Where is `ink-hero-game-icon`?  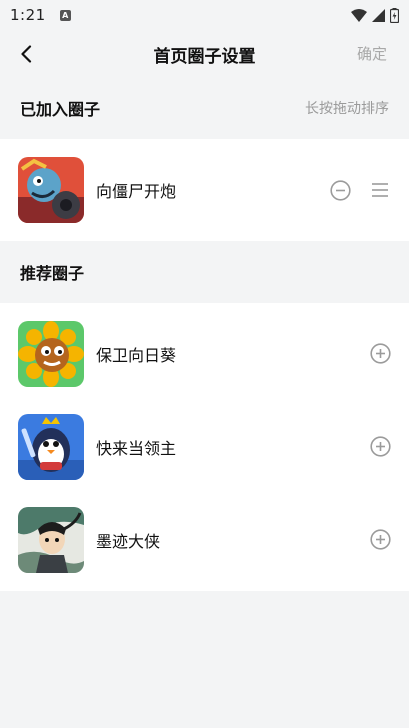
ink-hero-game-icon is located at coordinates (51, 539).